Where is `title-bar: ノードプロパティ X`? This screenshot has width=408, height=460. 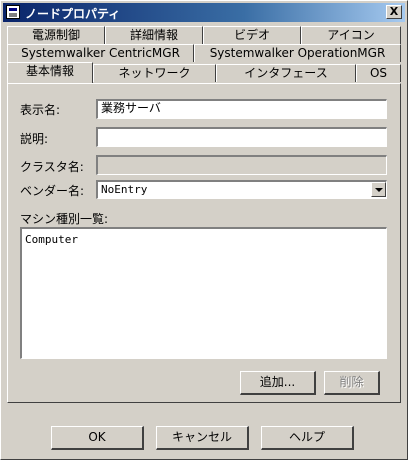 title-bar: ノードプロパティ X is located at coordinates (204, 12).